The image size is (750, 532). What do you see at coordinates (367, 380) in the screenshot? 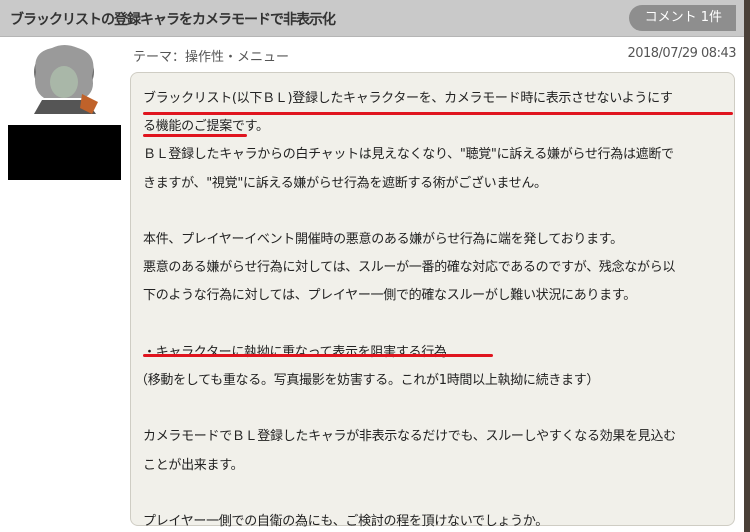
I see `post-text-line: （移動をしても重なる。写真撮影を妨害する。これが1時間以上執拗に続きます）` at bounding box center [367, 380].